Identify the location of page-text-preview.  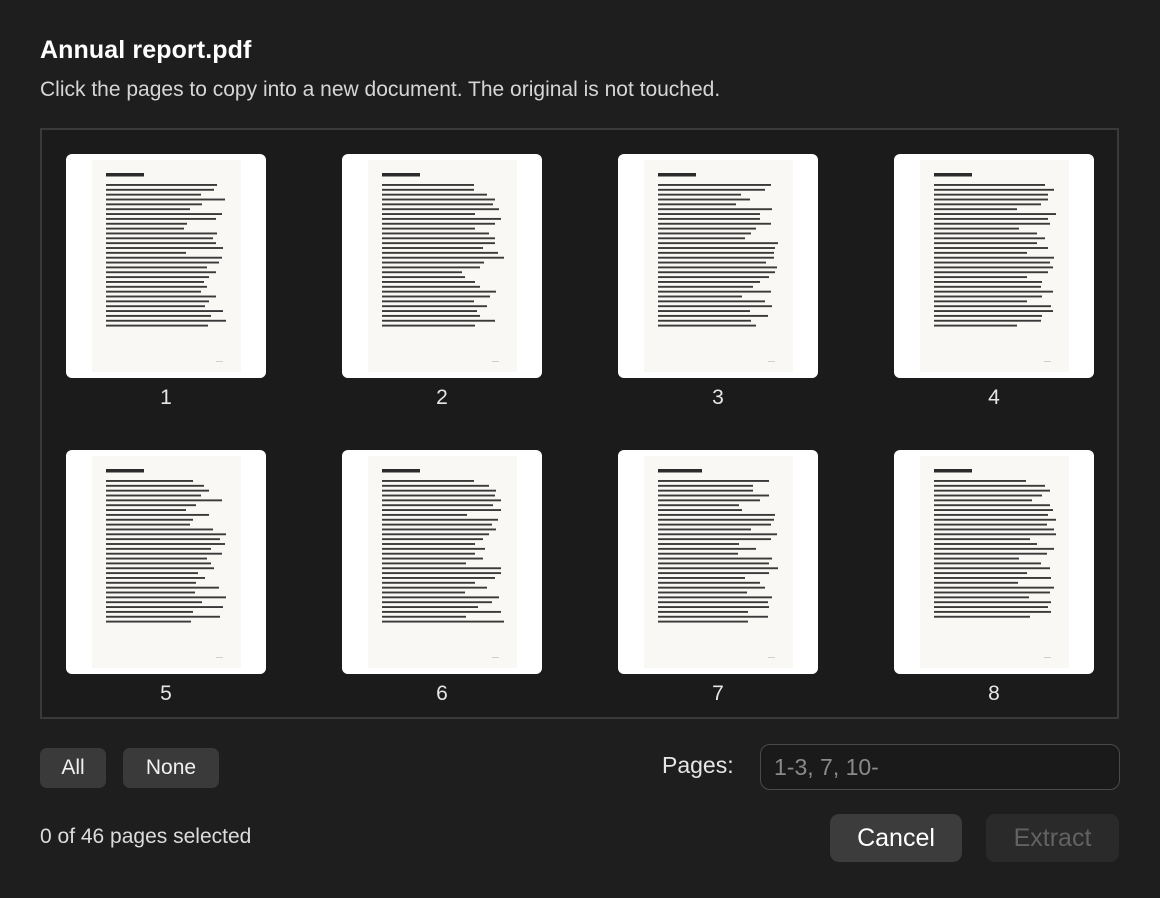
(443, 563).